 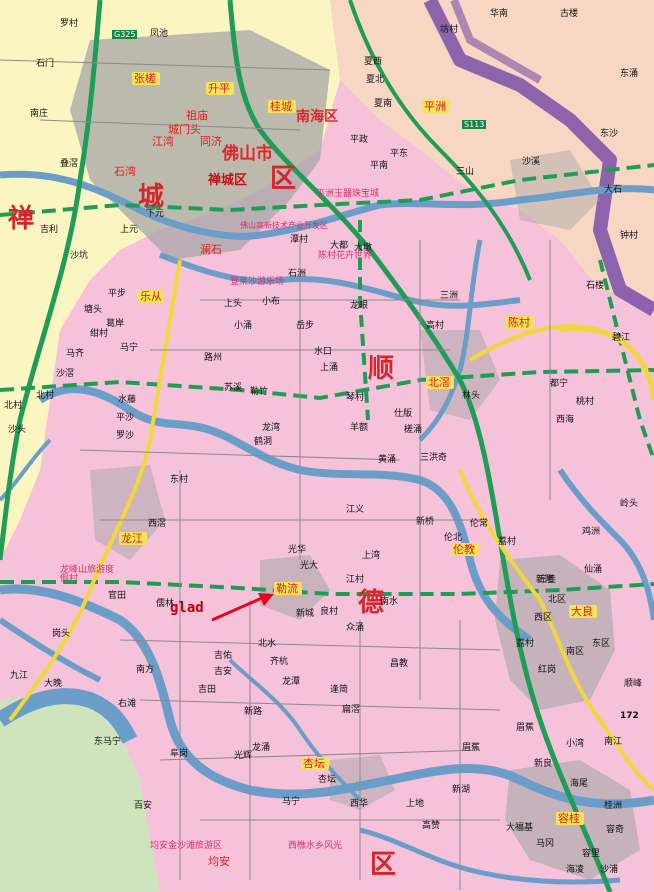 I want to click on town-label: 大晚, so click(x=53, y=684).